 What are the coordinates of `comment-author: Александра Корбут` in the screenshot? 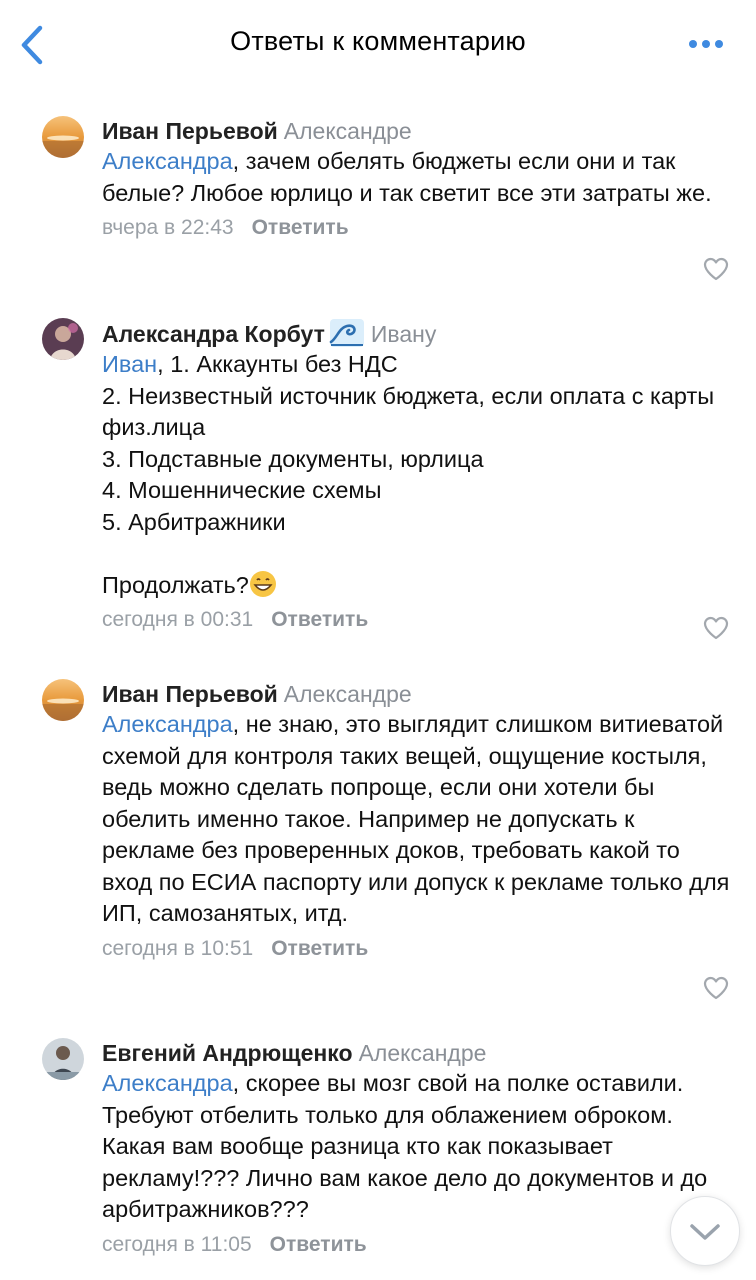 It's located at (213, 334).